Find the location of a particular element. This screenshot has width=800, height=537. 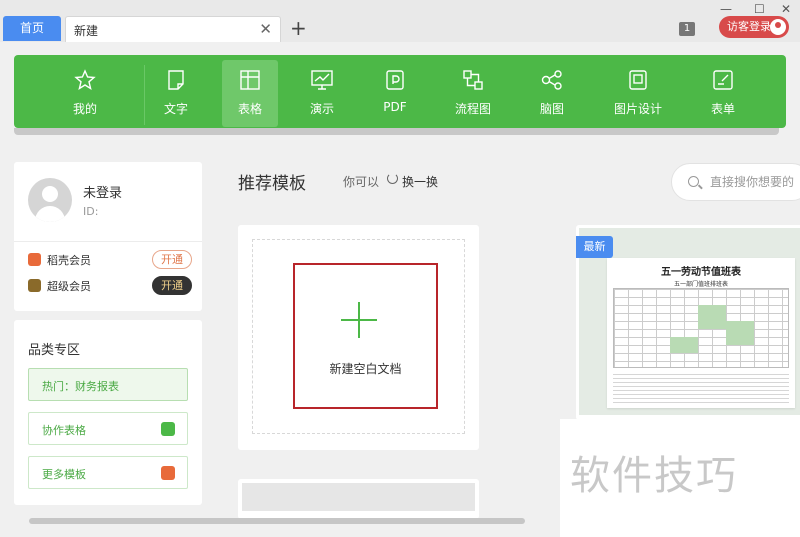

user-id: ID: is located at coordinates (91, 211).